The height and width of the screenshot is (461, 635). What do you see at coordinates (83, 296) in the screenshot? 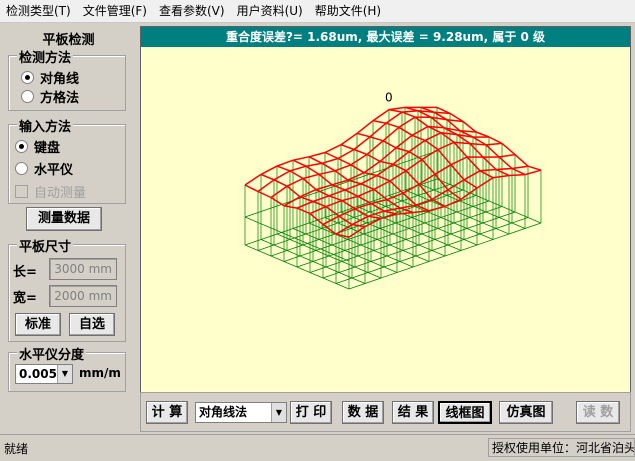
I see `width-field: 2000 mm` at bounding box center [83, 296].